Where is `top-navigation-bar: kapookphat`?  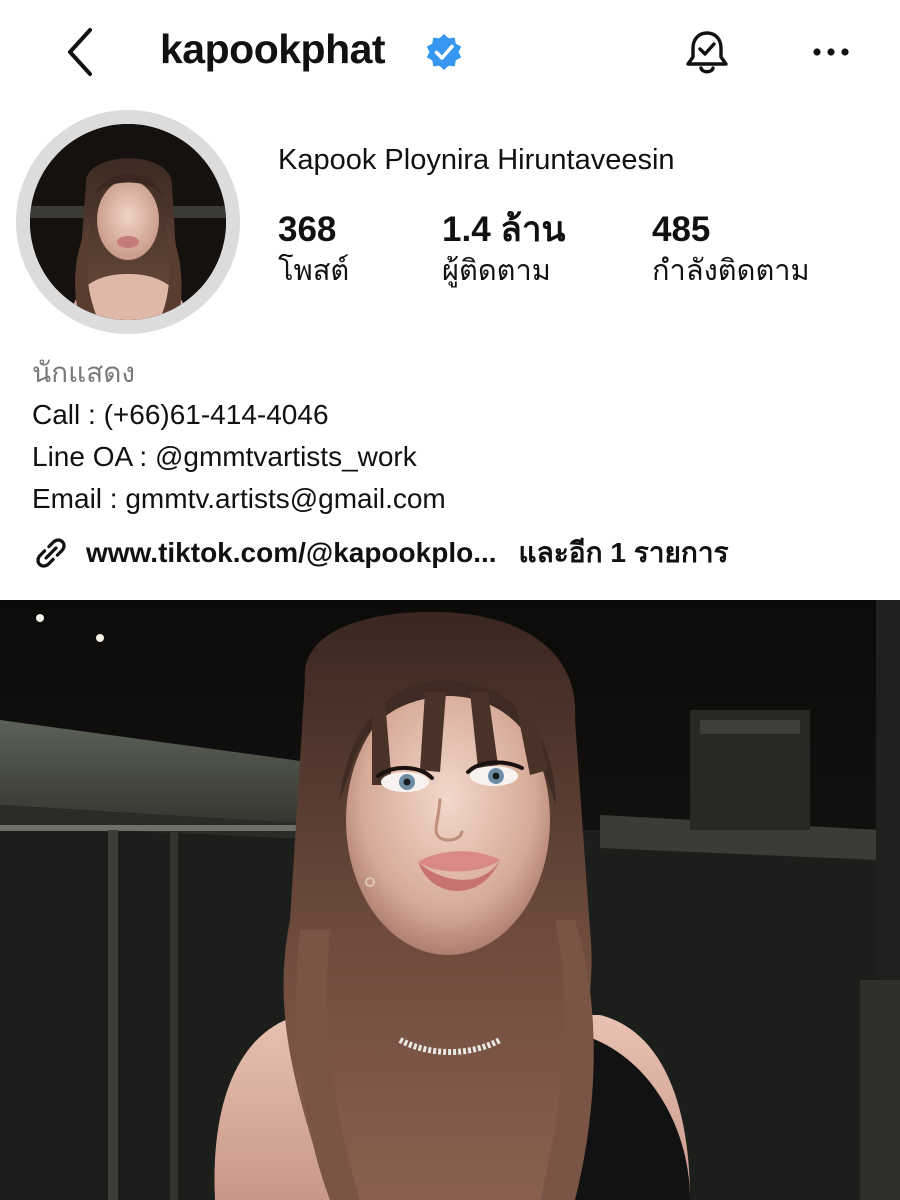 top-navigation-bar: kapookphat is located at coordinates (450, 50).